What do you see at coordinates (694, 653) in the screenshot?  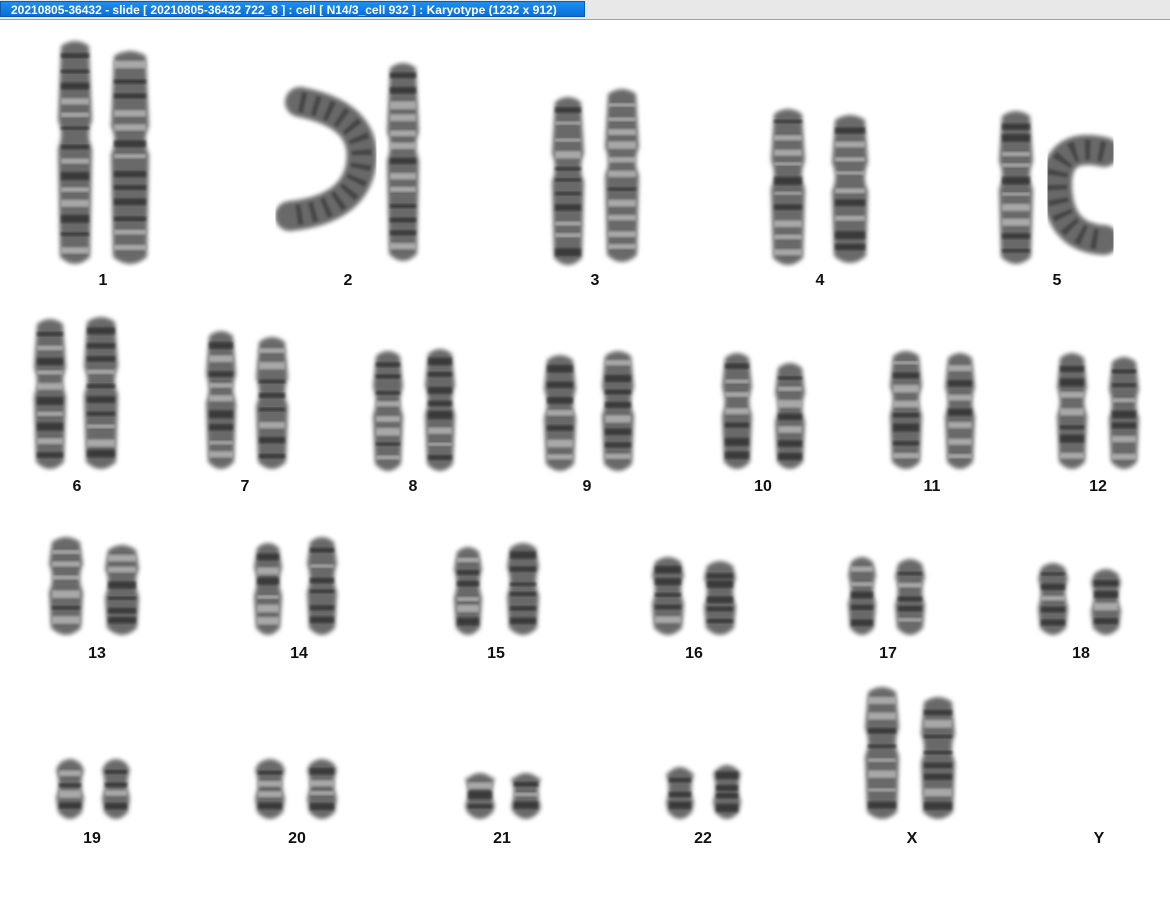 I see `chromosome-label-16: 16` at bounding box center [694, 653].